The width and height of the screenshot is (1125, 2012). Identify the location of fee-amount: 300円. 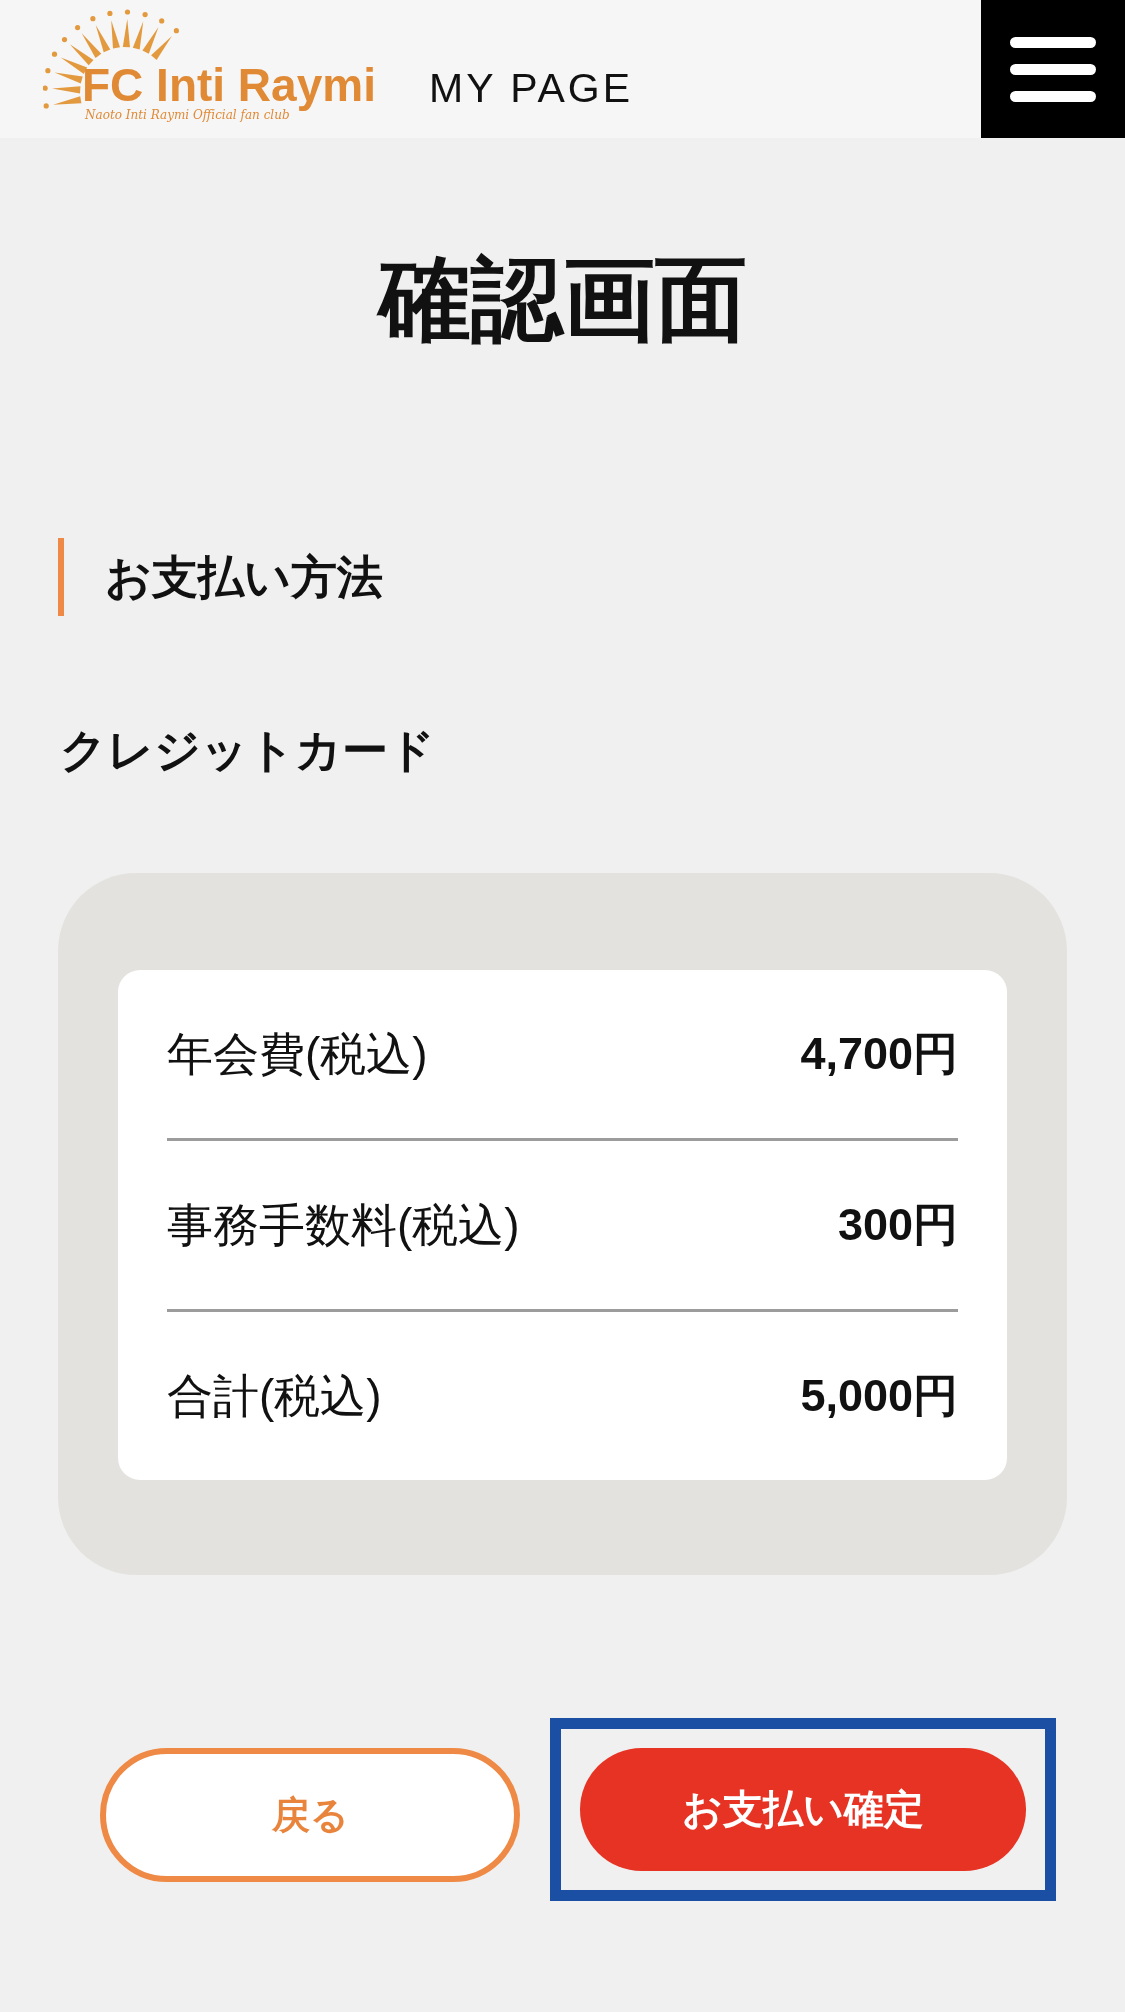
(897, 1225).